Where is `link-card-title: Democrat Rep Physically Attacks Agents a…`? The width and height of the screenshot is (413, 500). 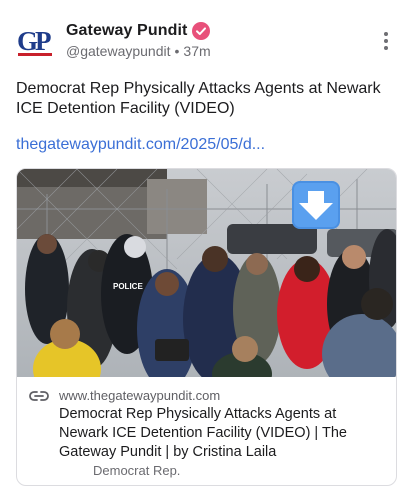
link-card-title: Democrat Rep Physically Attacks Agents a… is located at coordinates (224, 433).